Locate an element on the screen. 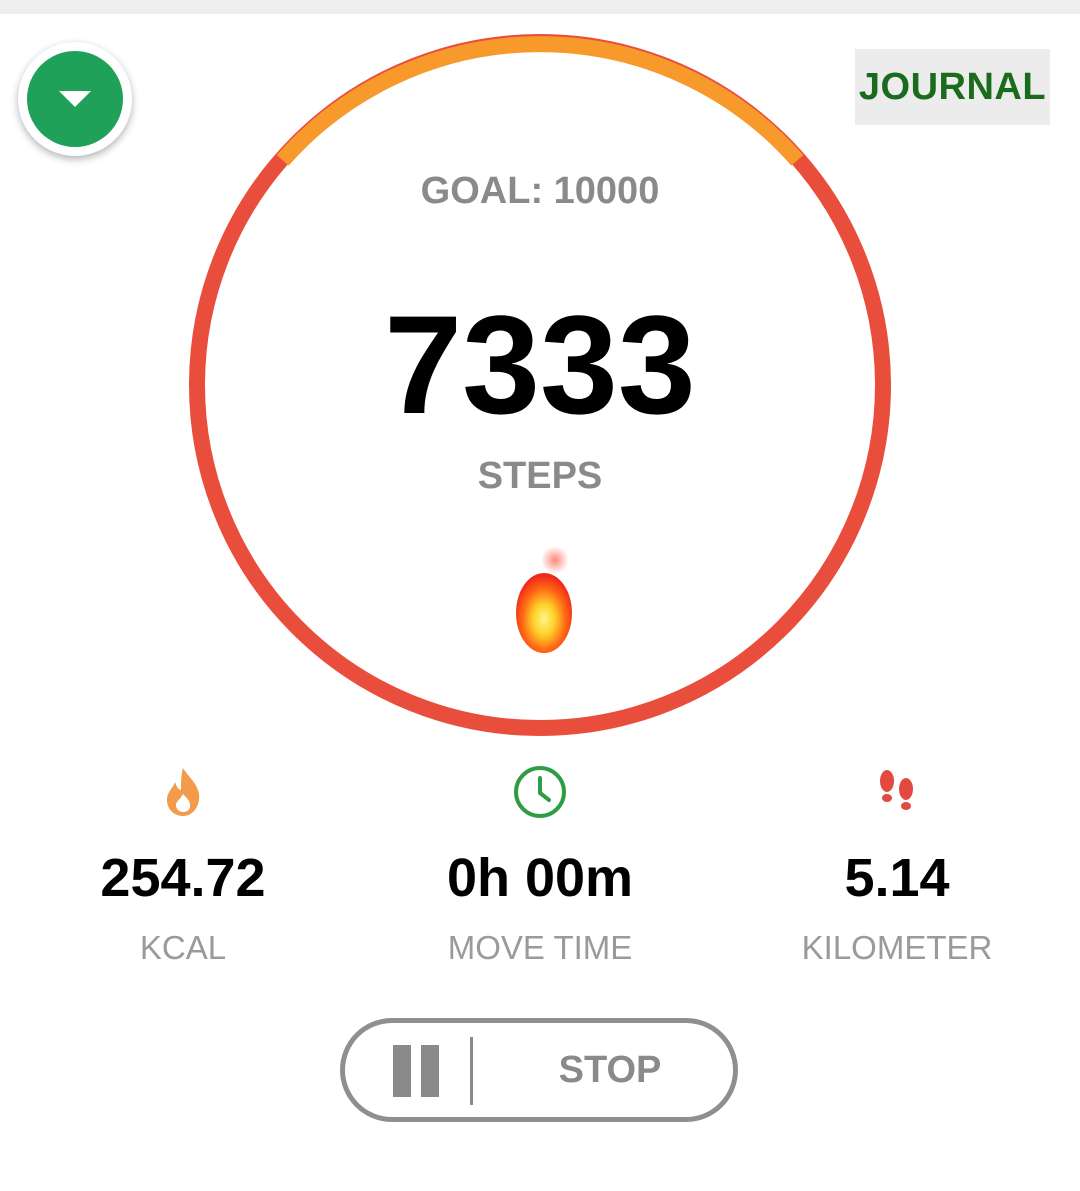  stop-button: STOP is located at coordinates (610, 1070).